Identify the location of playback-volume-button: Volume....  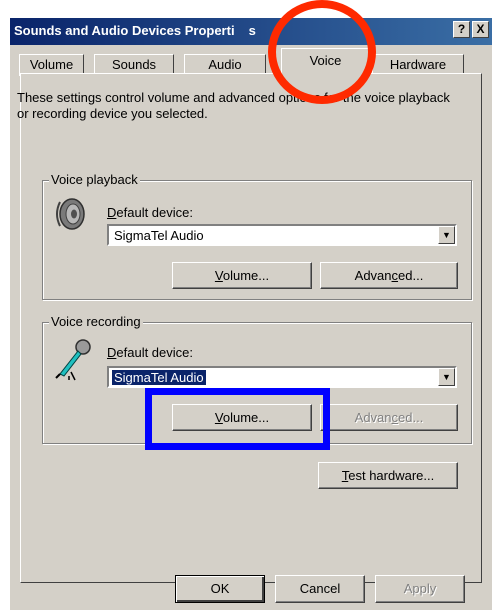
(242, 275).